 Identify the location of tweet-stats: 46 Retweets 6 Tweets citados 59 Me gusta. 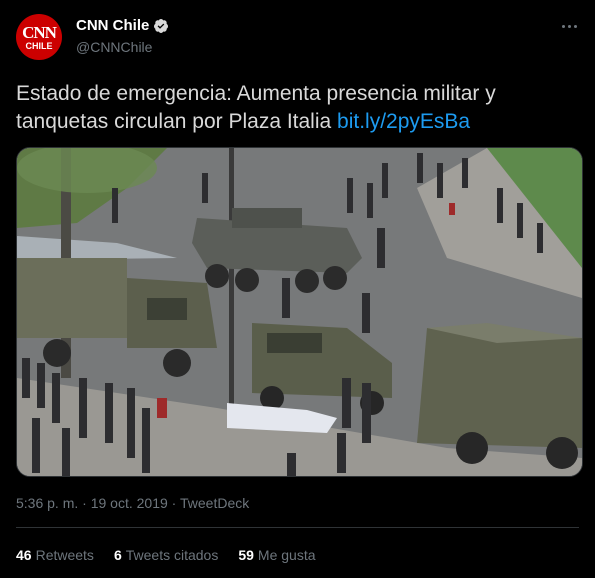
(176, 555).